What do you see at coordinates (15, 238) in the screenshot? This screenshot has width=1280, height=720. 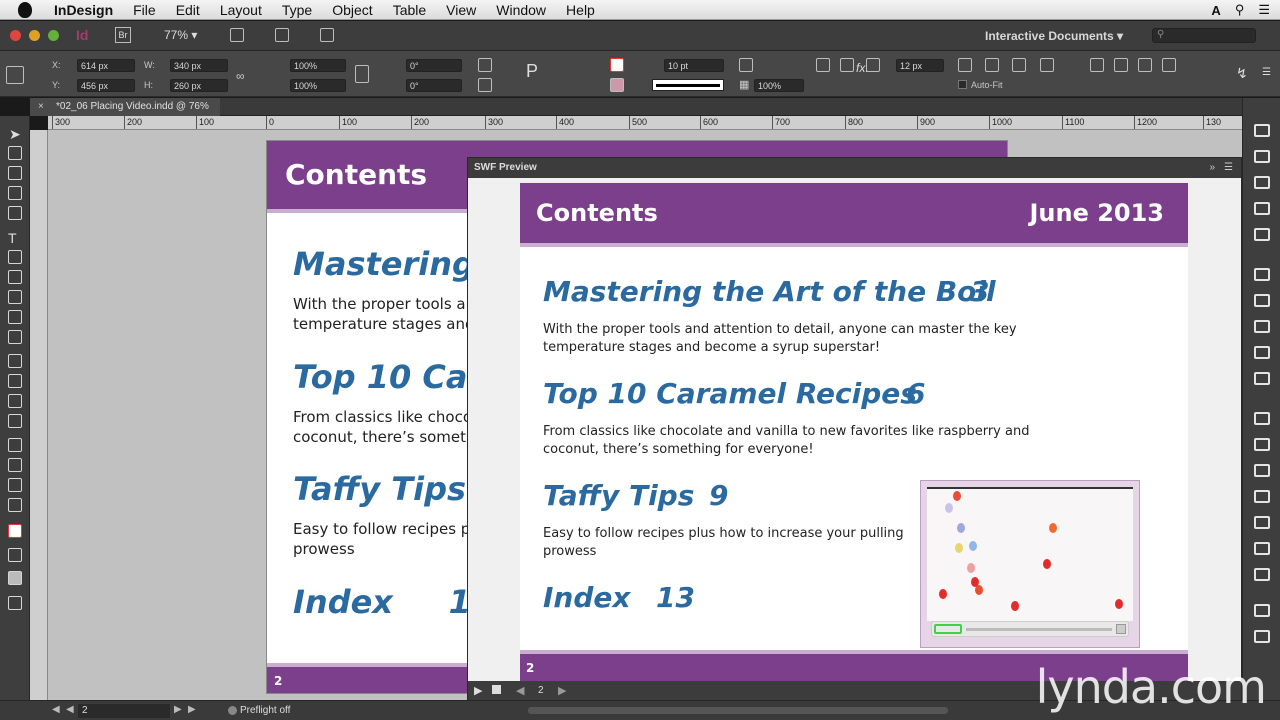 I see `type-tool-icon: T` at bounding box center [15, 238].